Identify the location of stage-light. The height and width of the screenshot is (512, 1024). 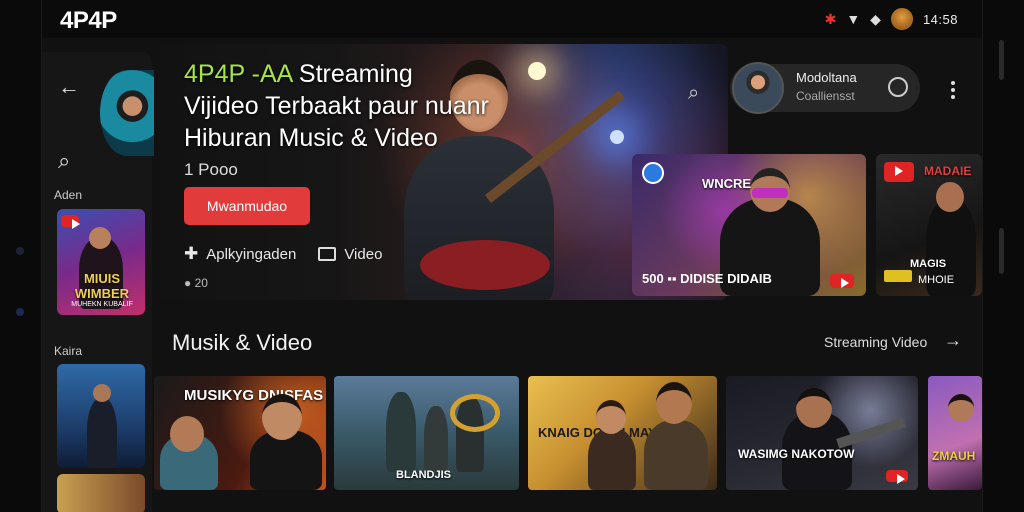
(617, 137).